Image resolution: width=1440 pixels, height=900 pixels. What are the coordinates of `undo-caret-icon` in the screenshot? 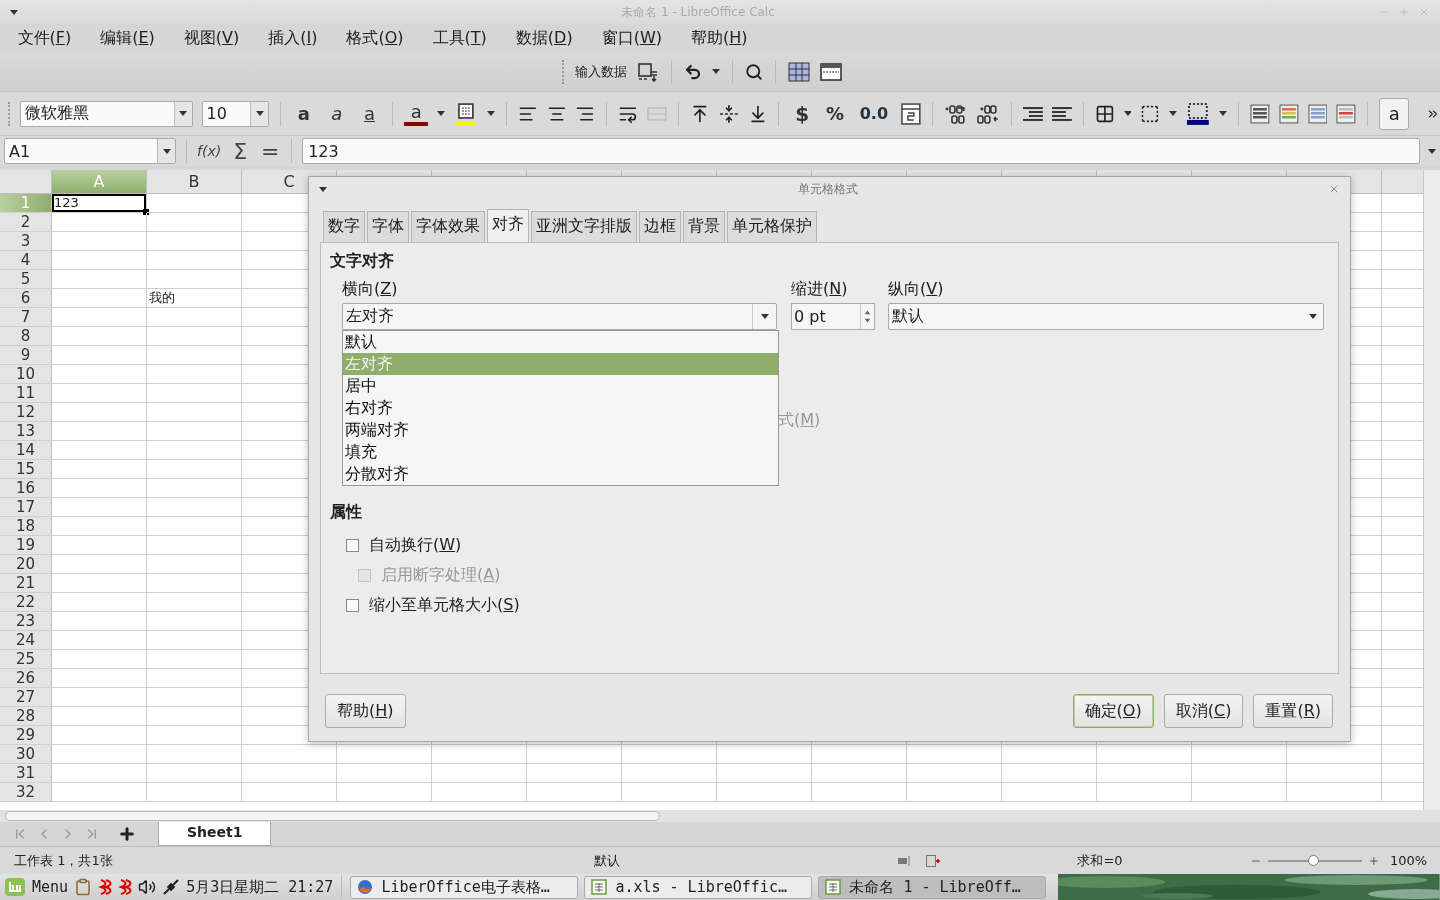 It's located at (716, 71).